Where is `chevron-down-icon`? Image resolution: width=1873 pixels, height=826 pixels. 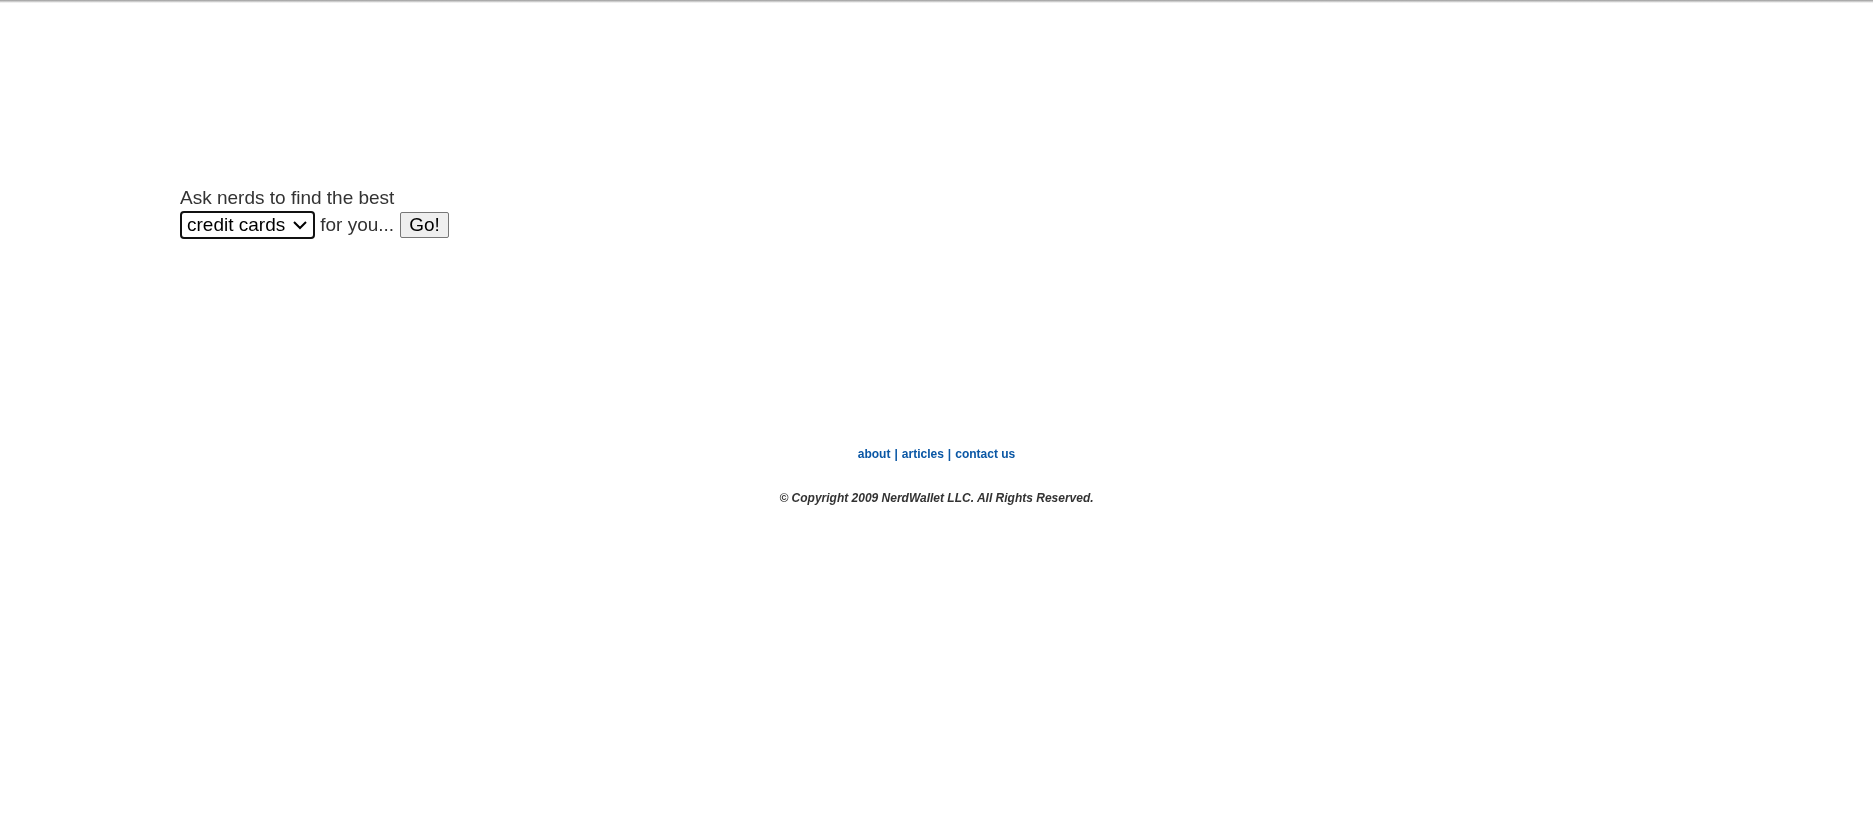 chevron-down-icon is located at coordinates (300, 225).